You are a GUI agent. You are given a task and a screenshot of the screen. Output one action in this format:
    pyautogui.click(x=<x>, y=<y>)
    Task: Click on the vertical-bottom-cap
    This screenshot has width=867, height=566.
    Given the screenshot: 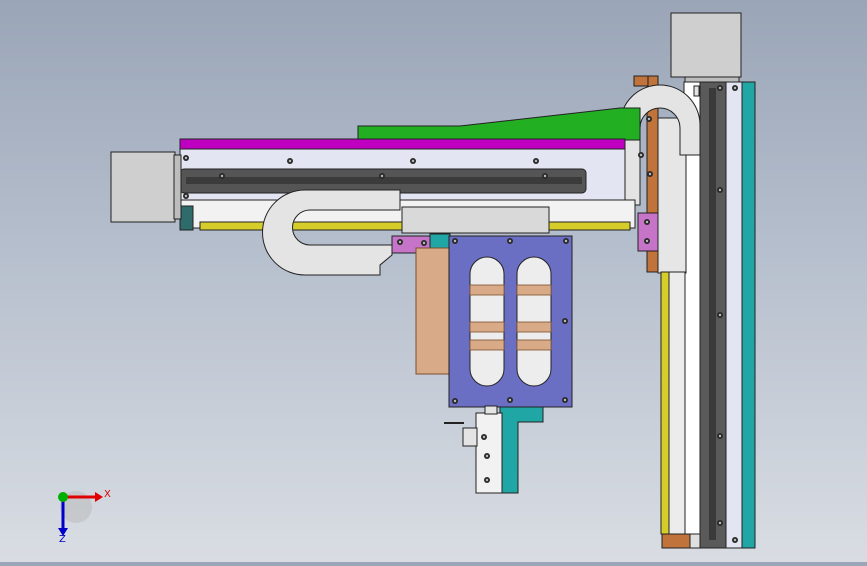 What is the action you would take?
    pyautogui.click(x=695, y=541)
    